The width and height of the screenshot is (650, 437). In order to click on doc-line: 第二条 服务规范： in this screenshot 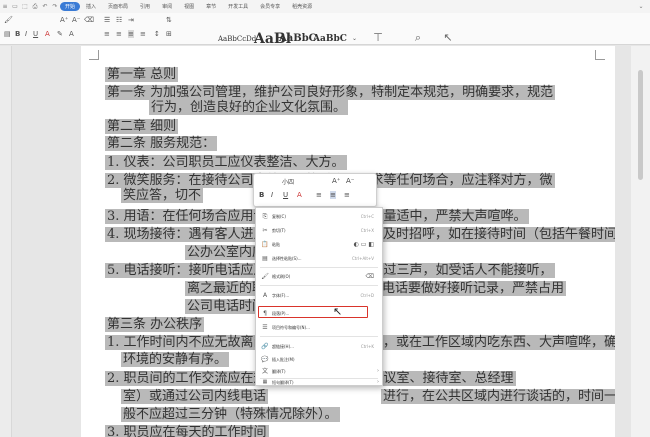, I will do `click(161, 144)`.